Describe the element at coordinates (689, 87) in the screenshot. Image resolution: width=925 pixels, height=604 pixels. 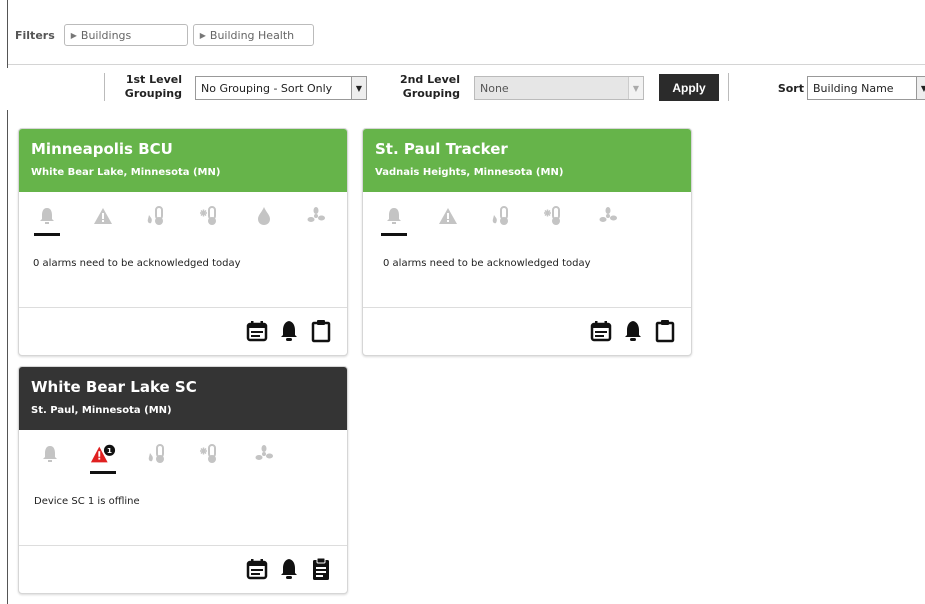
I see `apply-button: Apply` at that location.